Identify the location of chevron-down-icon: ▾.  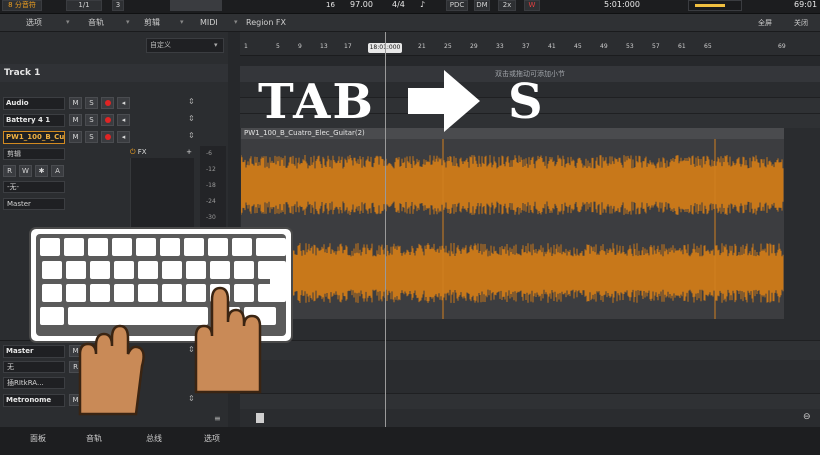
(216, 45).